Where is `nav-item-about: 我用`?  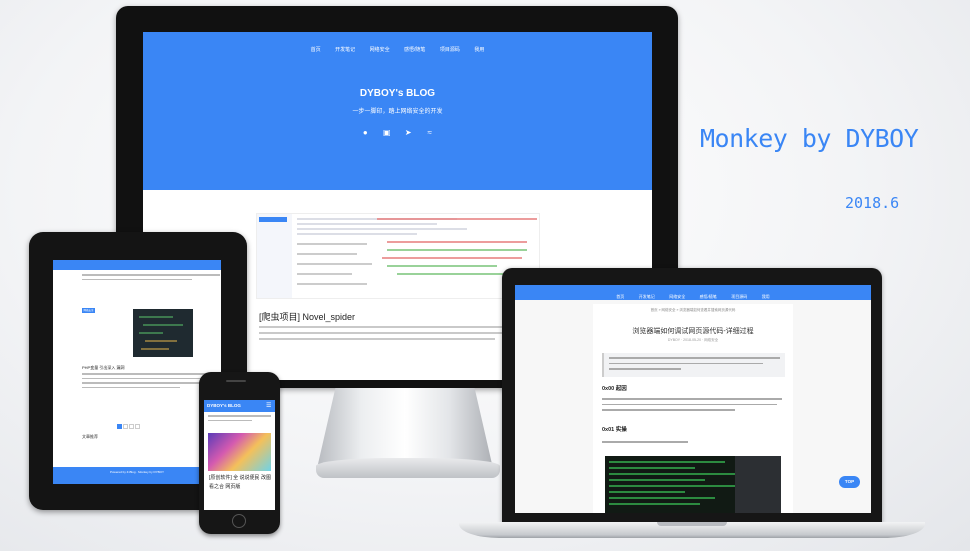
nav-item-about: 我用 is located at coordinates (479, 50).